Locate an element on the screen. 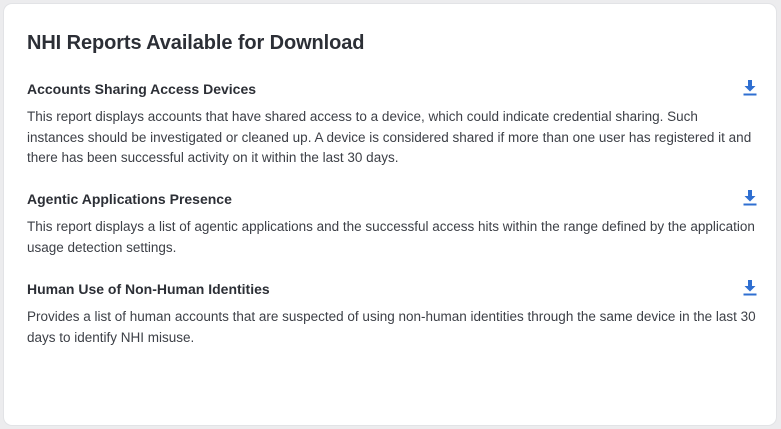 The image size is (781, 429). page-title: NHI Reports Available for Download is located at coordinates (196, 43).